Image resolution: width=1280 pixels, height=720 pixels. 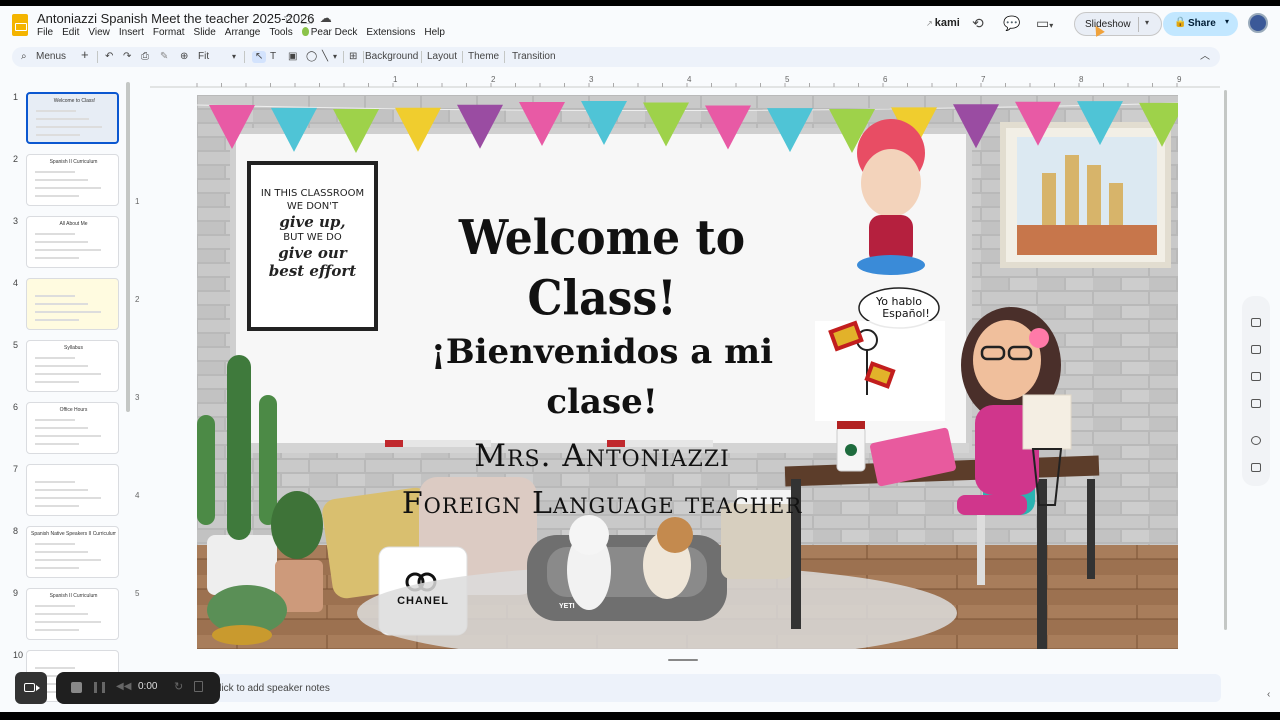 I want to click on search-menus-input: Menus, so click(x=51, y=57).